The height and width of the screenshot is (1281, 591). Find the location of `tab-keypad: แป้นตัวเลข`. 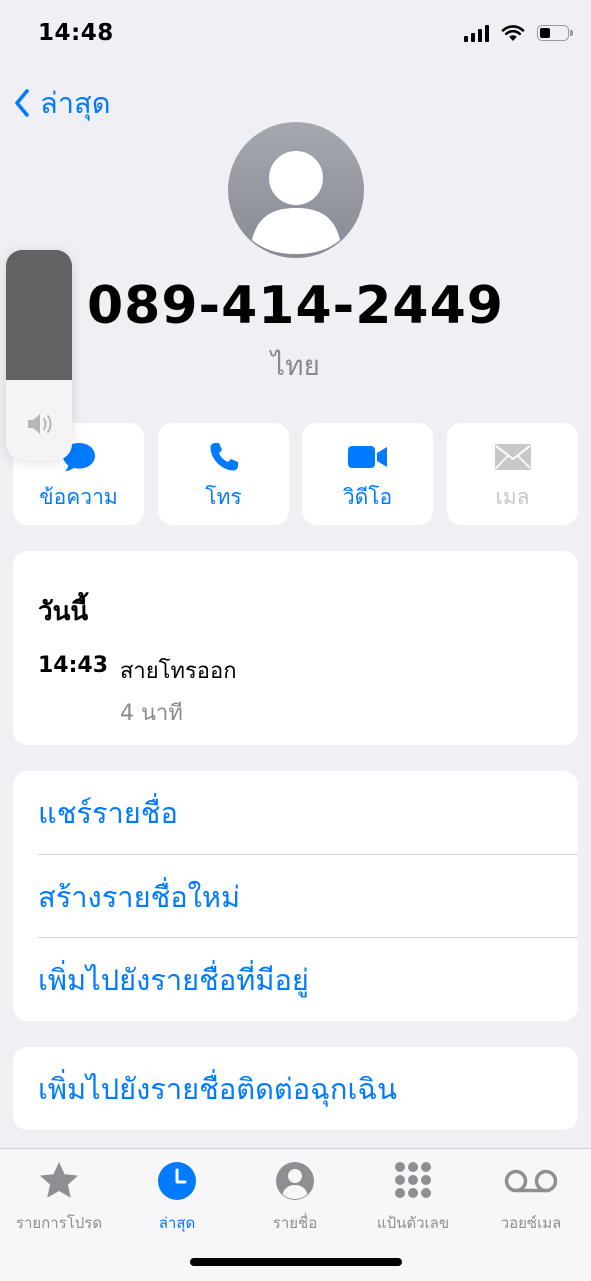

tab-keypad: แป้นตัวเลข is located at coordinates (413, 1196).